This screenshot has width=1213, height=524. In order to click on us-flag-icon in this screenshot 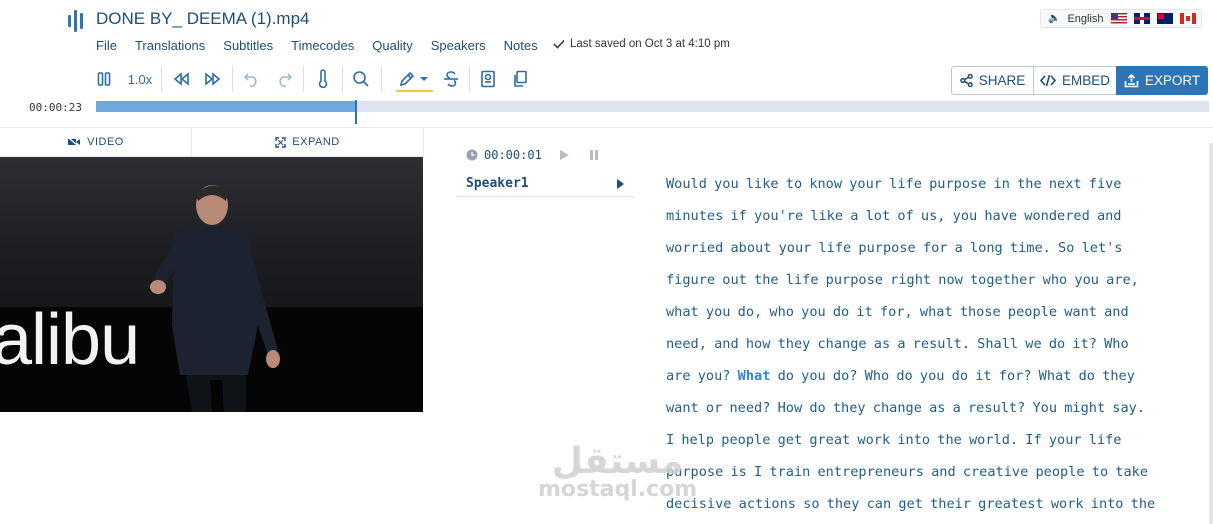, I will do `click(1118, 18)`.